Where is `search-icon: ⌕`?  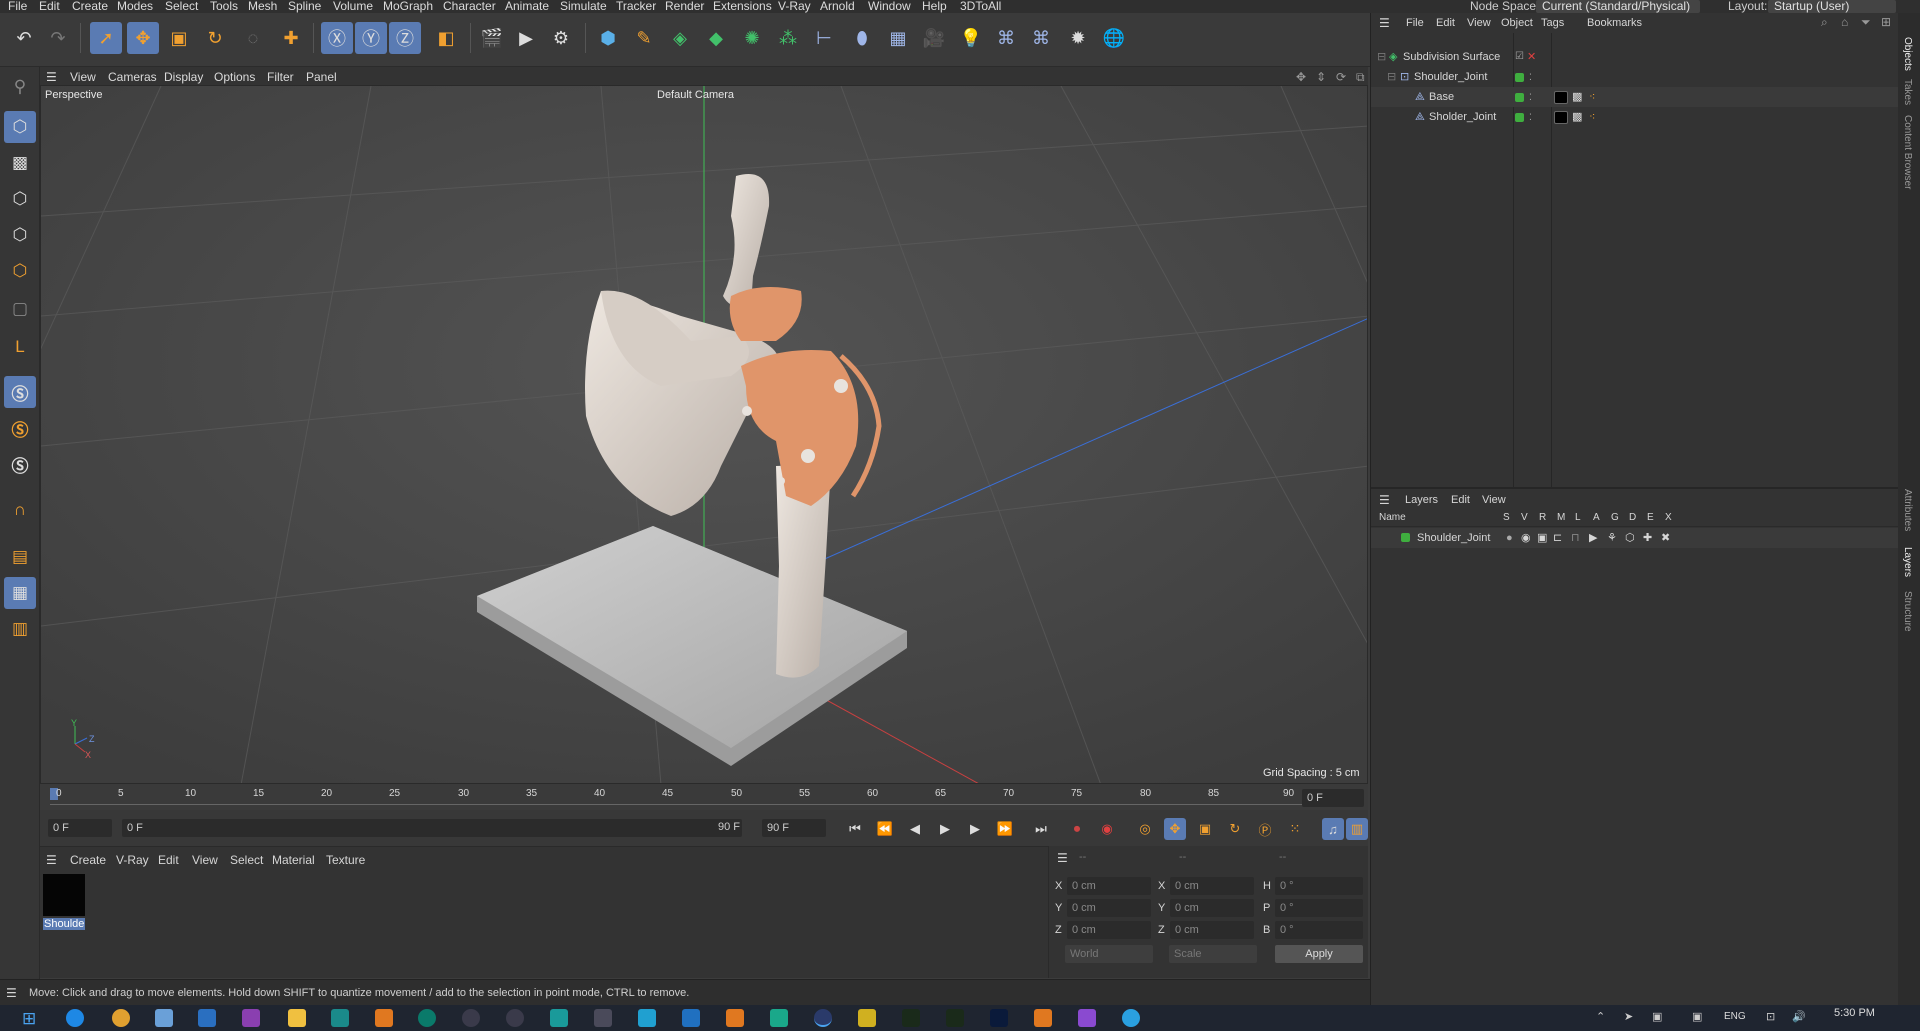
search-icon: ⌕ is located at coordinates (1824, 22).